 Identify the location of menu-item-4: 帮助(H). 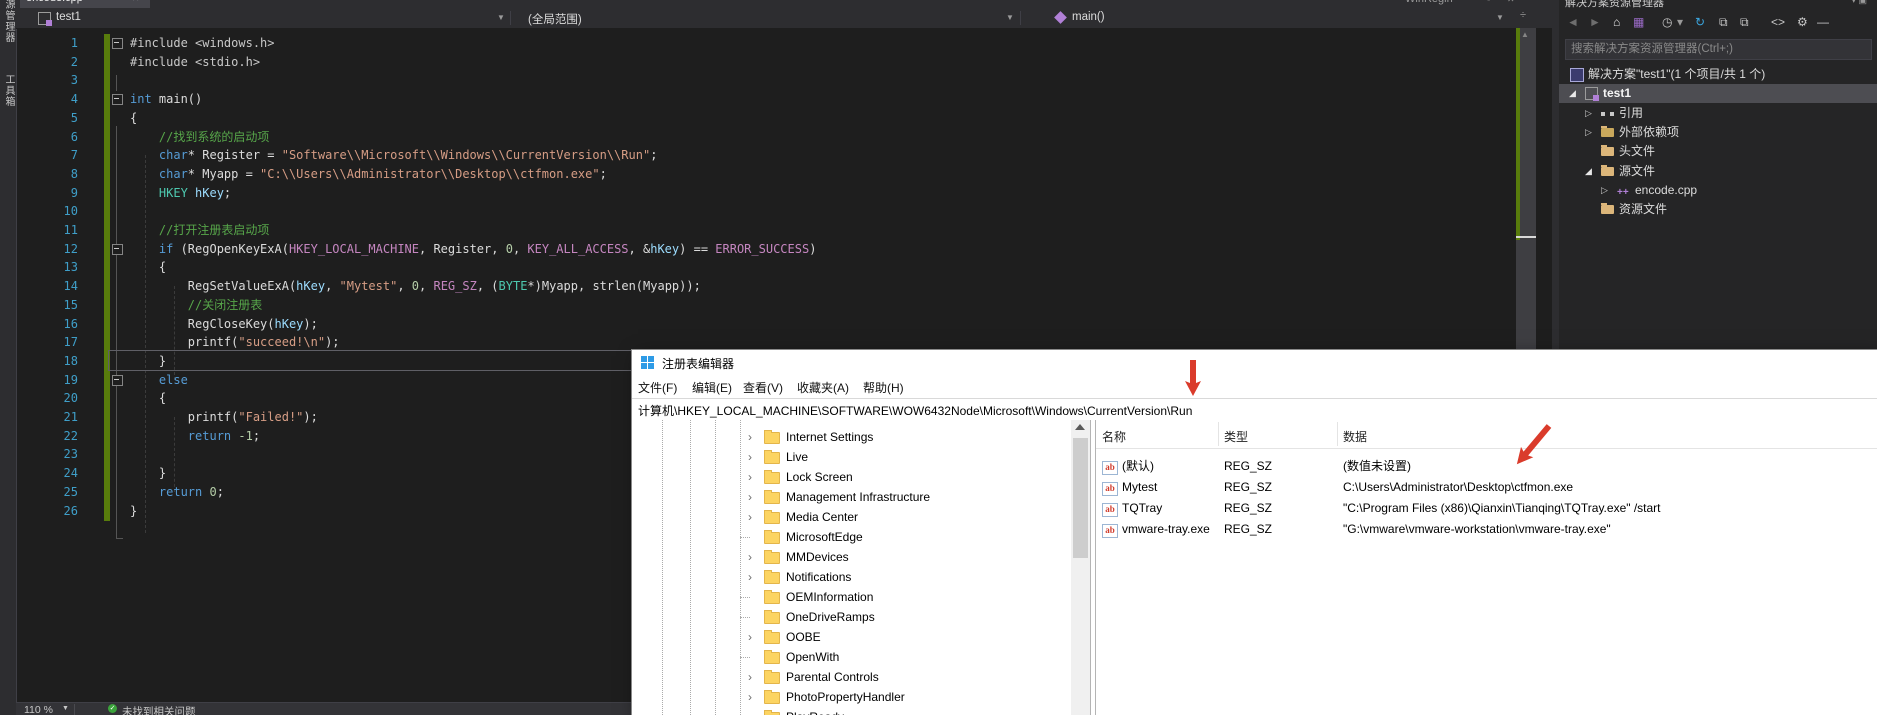
(883, 387).